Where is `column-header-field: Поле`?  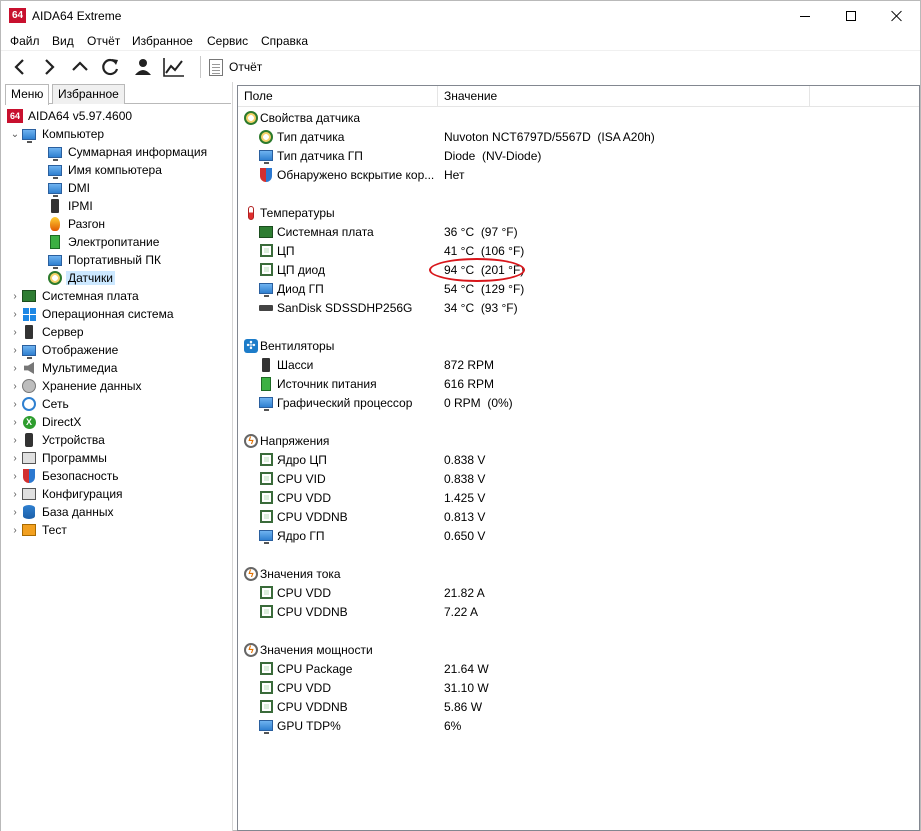 column-header-field: Поле is located at coordinates (338, 96).